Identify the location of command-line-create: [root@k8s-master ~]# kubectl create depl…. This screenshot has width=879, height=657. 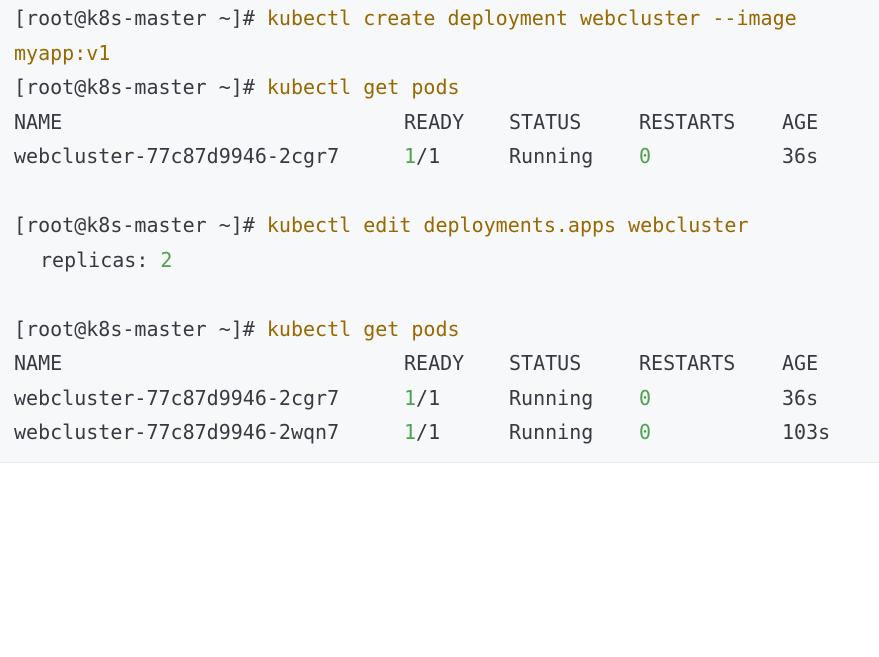
(439, 18).